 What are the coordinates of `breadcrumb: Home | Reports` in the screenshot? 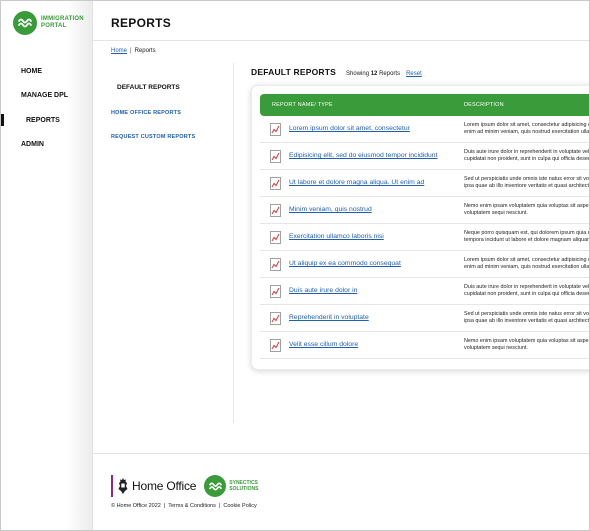 It's located at (133, 51).